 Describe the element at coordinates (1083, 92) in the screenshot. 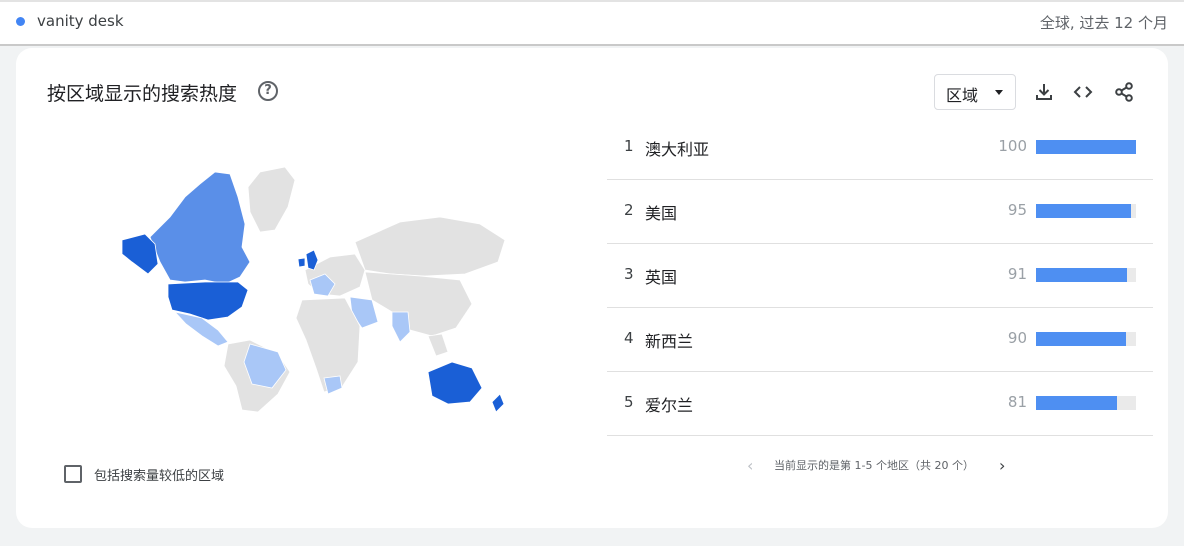

I see `embed-code-icon` at that location.